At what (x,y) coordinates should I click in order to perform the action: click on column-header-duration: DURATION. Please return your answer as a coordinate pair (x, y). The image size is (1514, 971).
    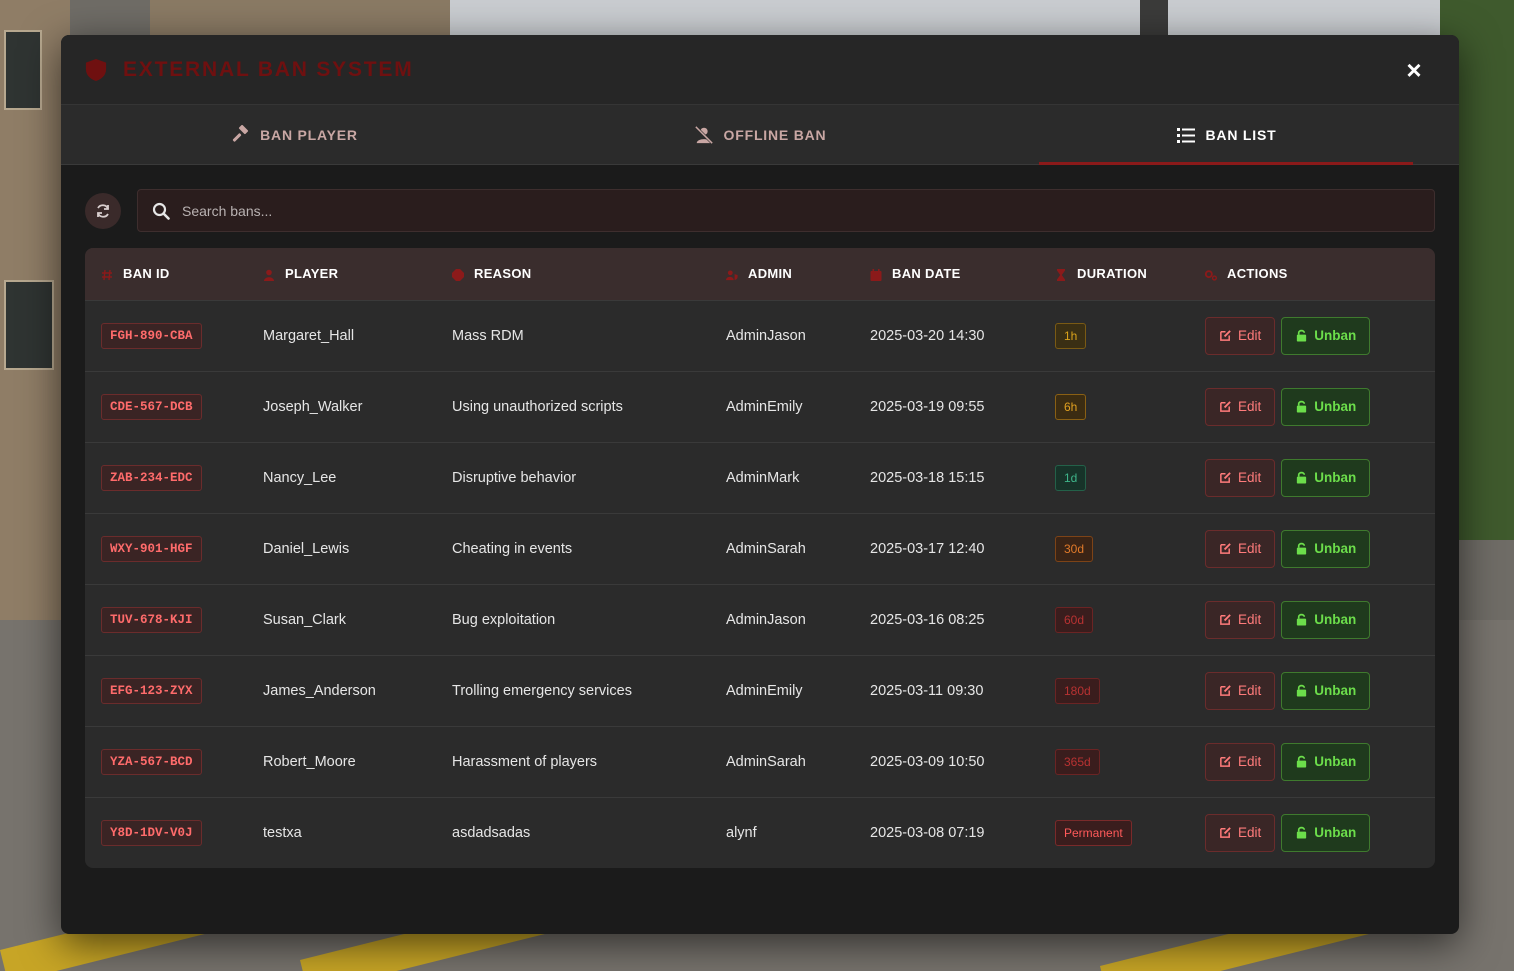
    Looking at the image, I should click on (1114, 274).